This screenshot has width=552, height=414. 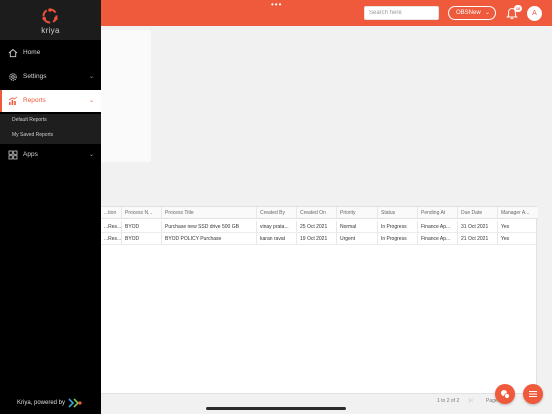 I want to click on search-input, so click(x=401, y=13).